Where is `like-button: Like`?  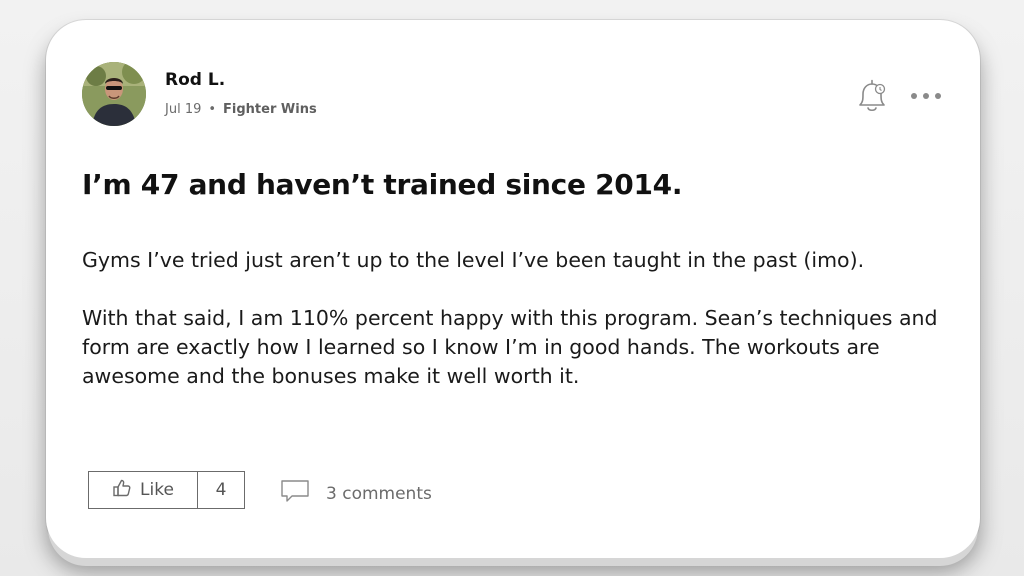
like-button: Like is located at coordinates (143, 490).